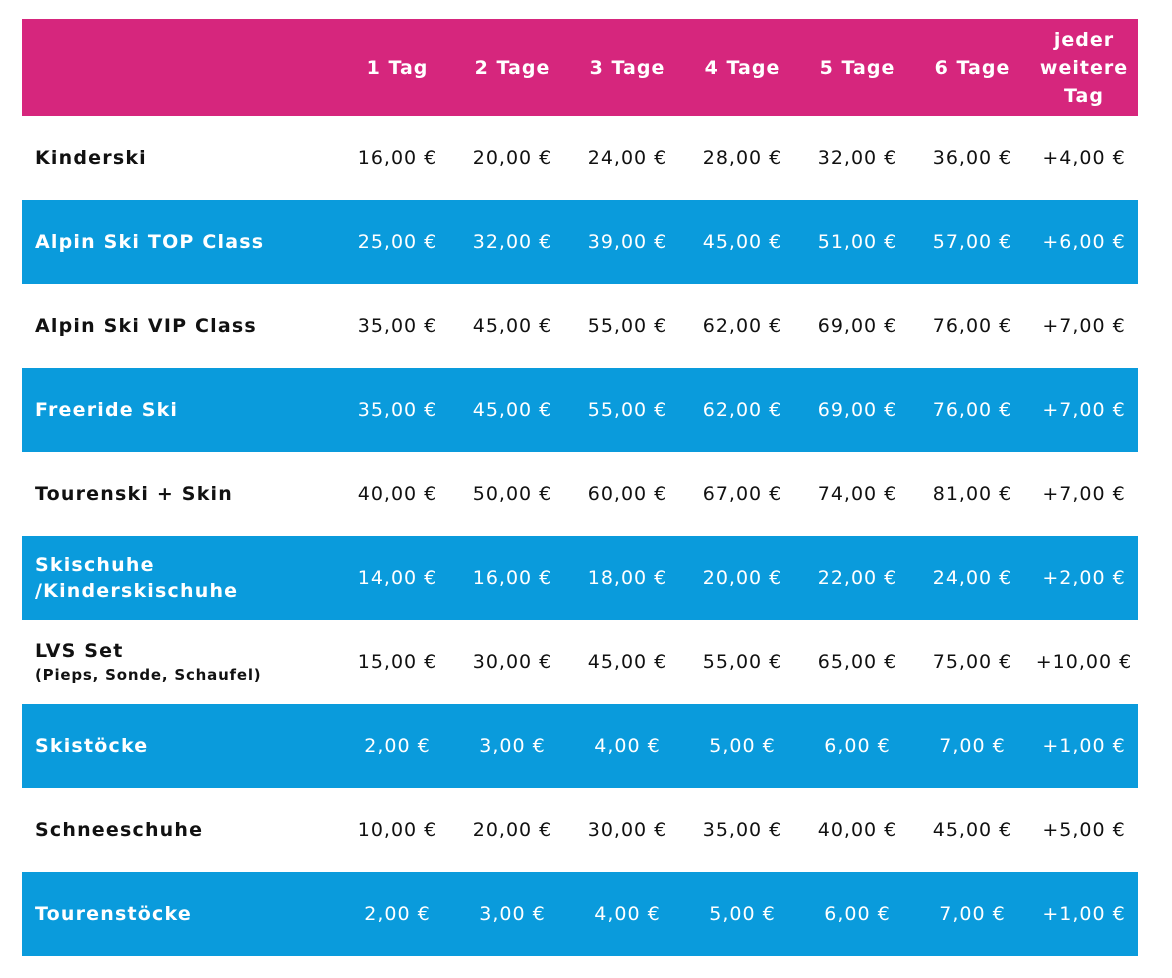  What do you see at coordinates (742, 494) in the screenshot?
I see `price-day-4: 67,00 €` at bounding box center [742, 494].